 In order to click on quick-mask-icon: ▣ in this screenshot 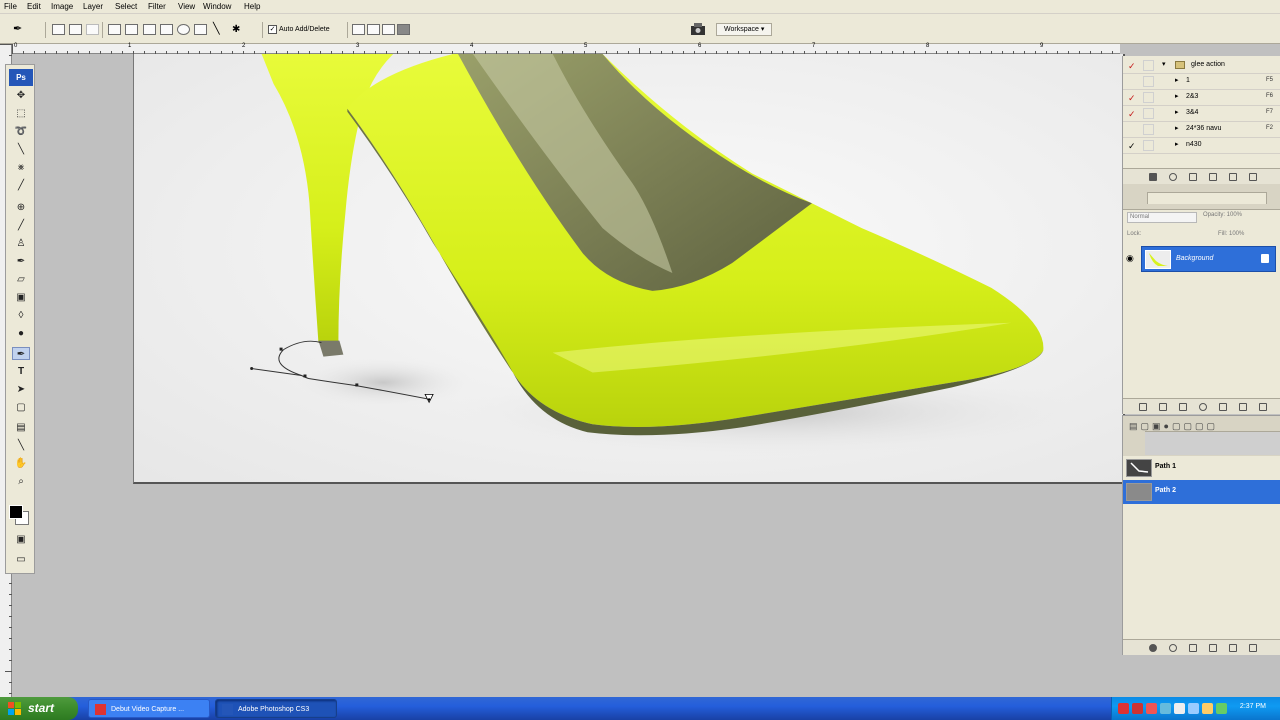, I will do `click(21, 539)`.